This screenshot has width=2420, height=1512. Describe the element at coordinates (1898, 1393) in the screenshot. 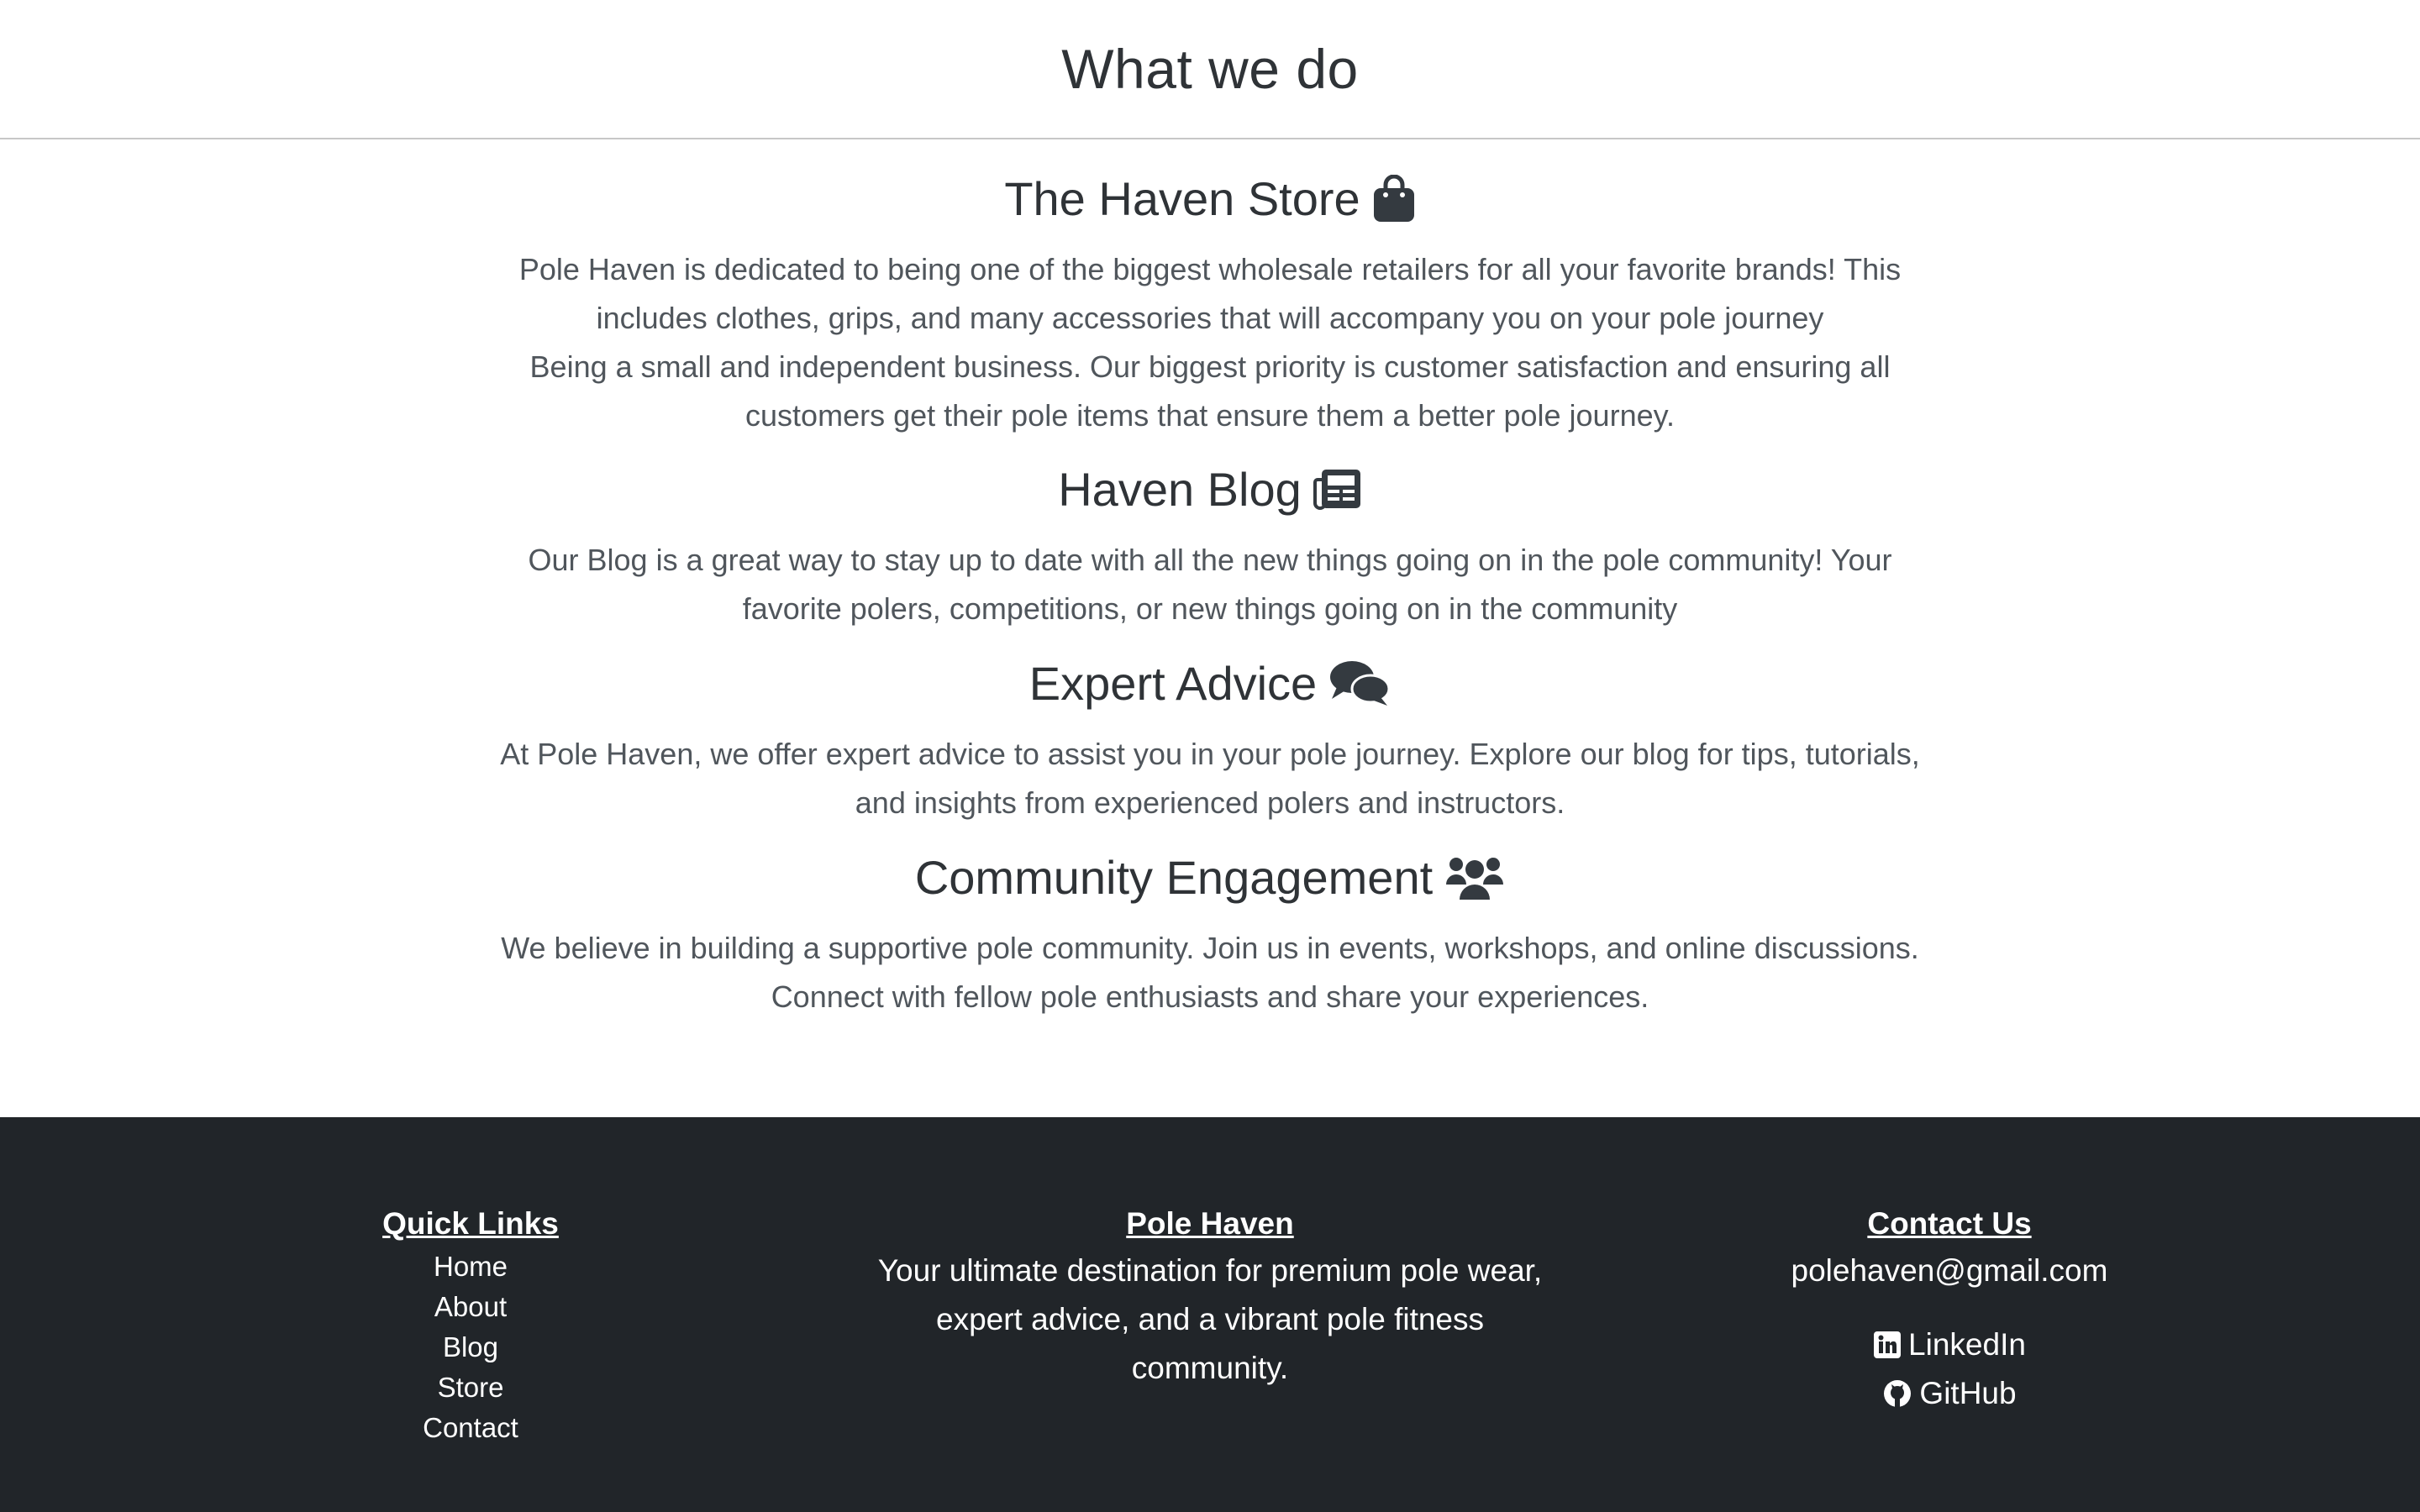

I see `github-icon` at that location.